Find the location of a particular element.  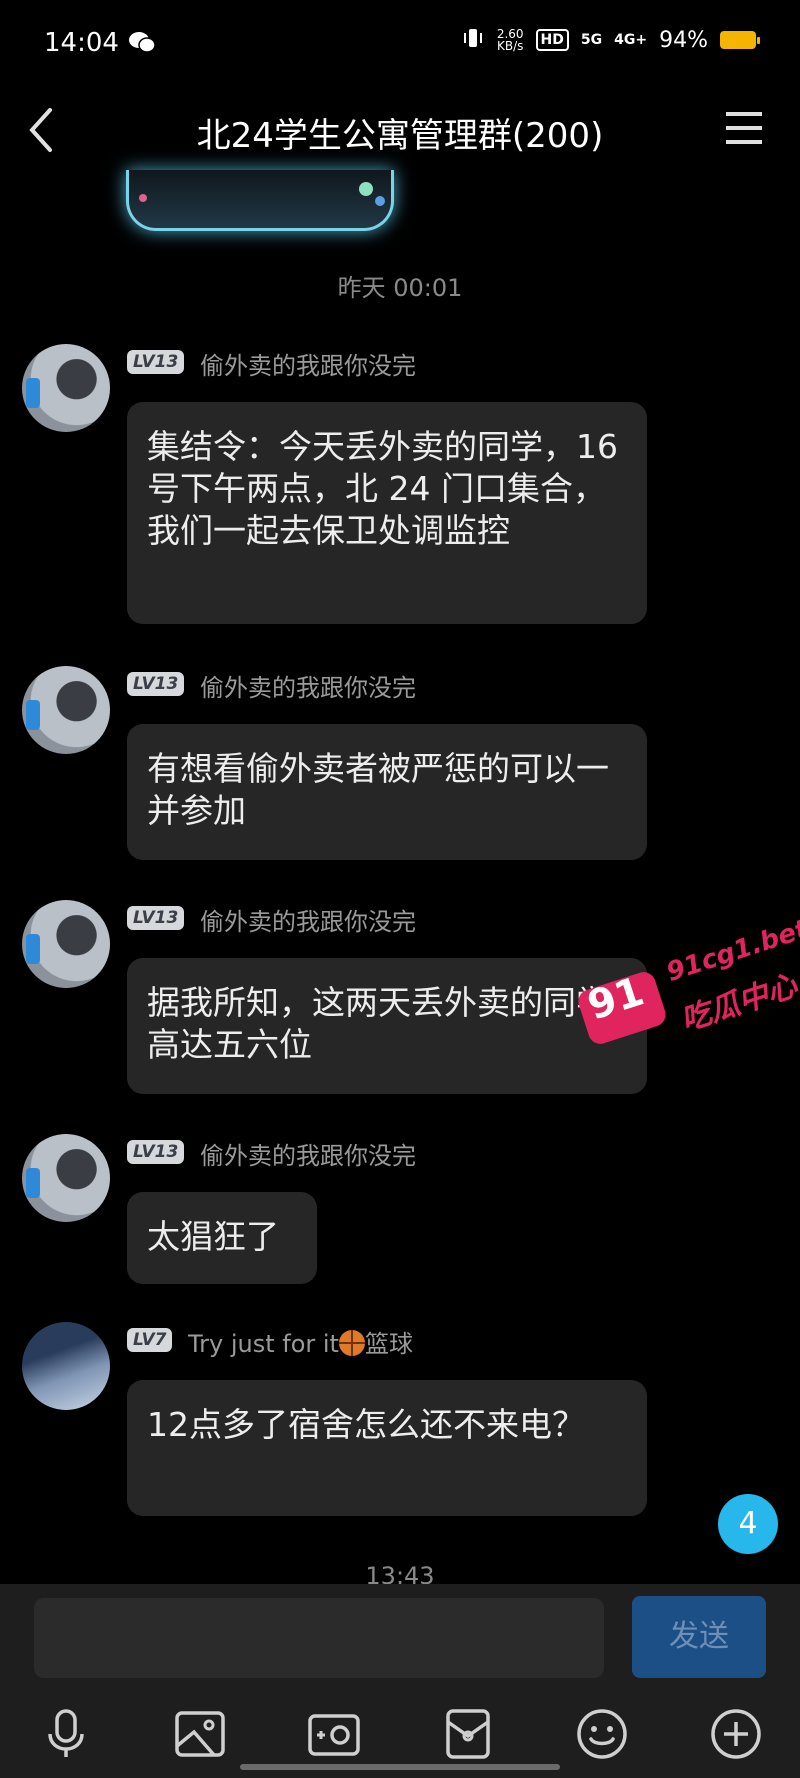

microphone-icon is located at coordinates (66, 1734).